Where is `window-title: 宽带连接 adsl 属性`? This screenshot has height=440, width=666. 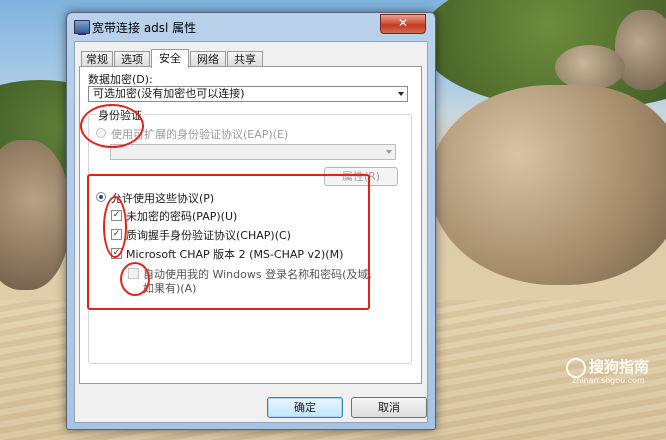
window-title: 宽带连接 adsl 属性 is located at coordinates (144, 28).